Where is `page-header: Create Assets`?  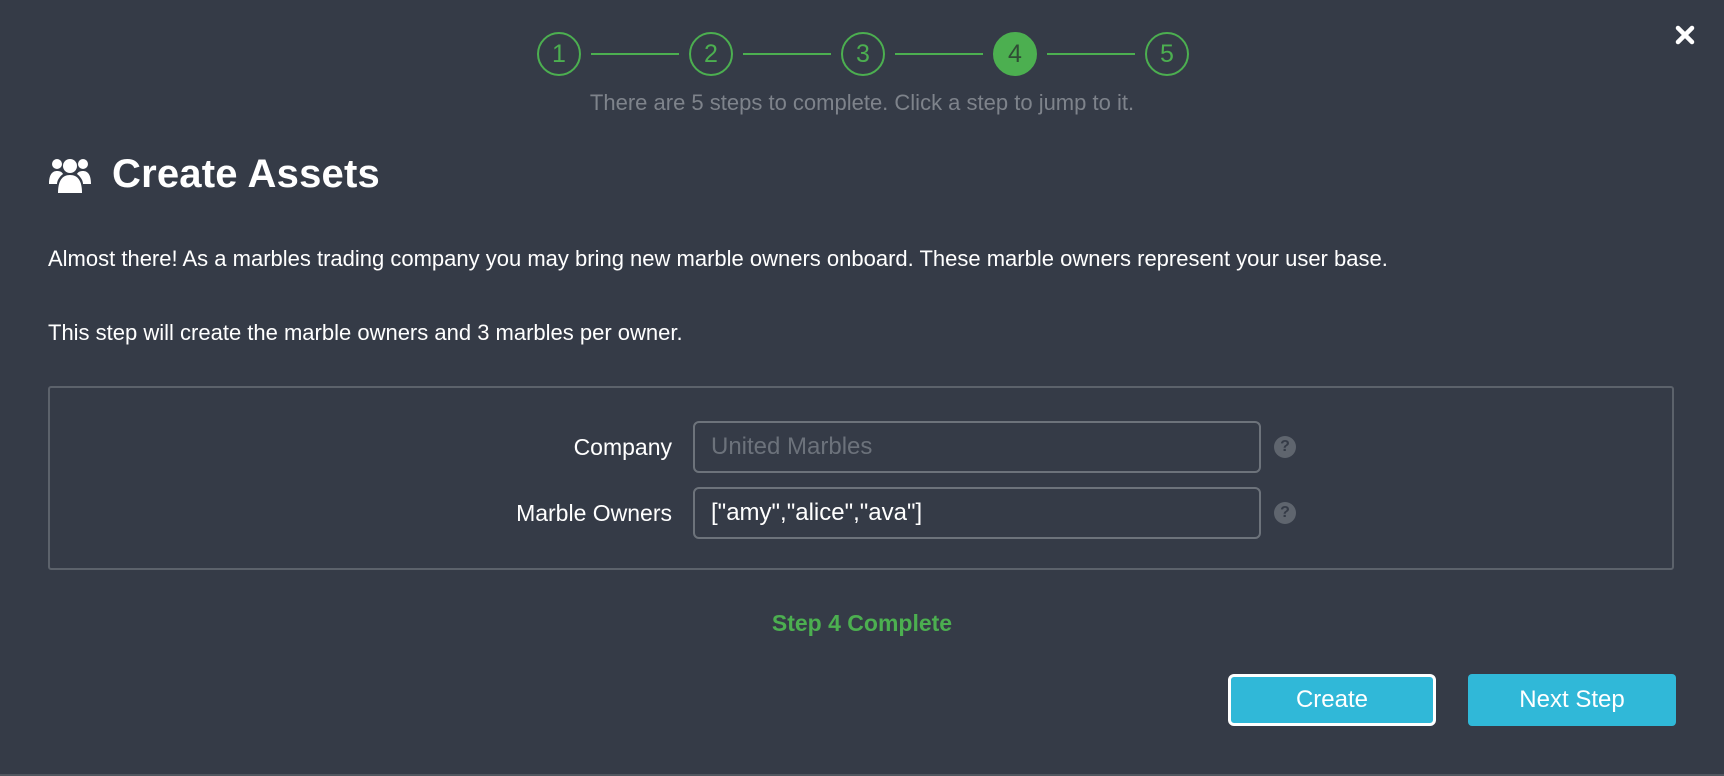 page-header: Create Assets is located at coordinates (214, 174).